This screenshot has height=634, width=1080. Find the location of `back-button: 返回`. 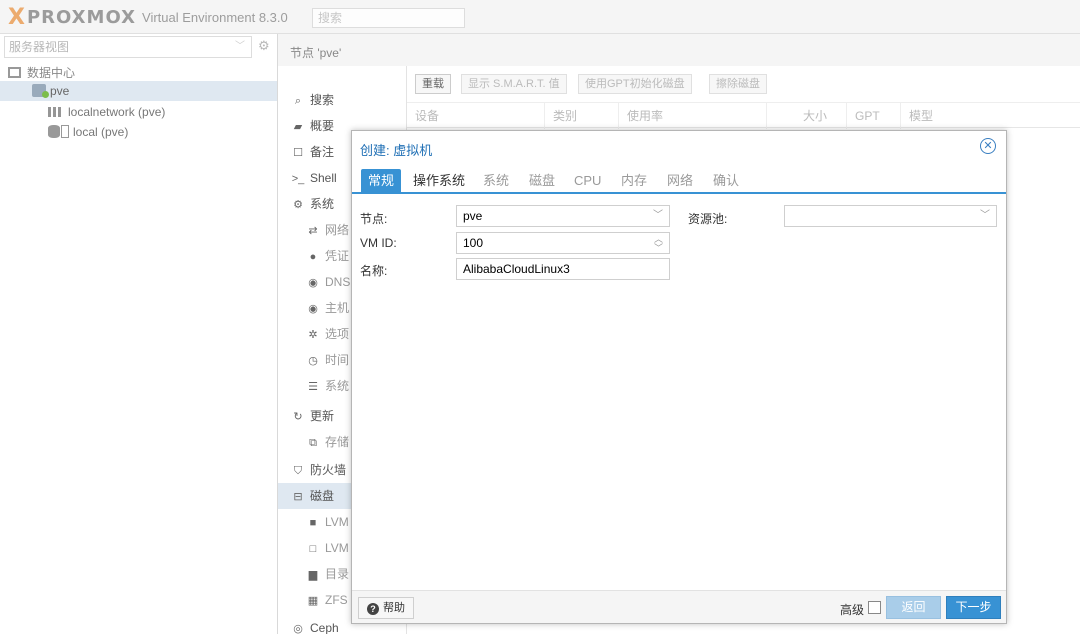

back-button: 返回 is located at coordinates (913, 607).